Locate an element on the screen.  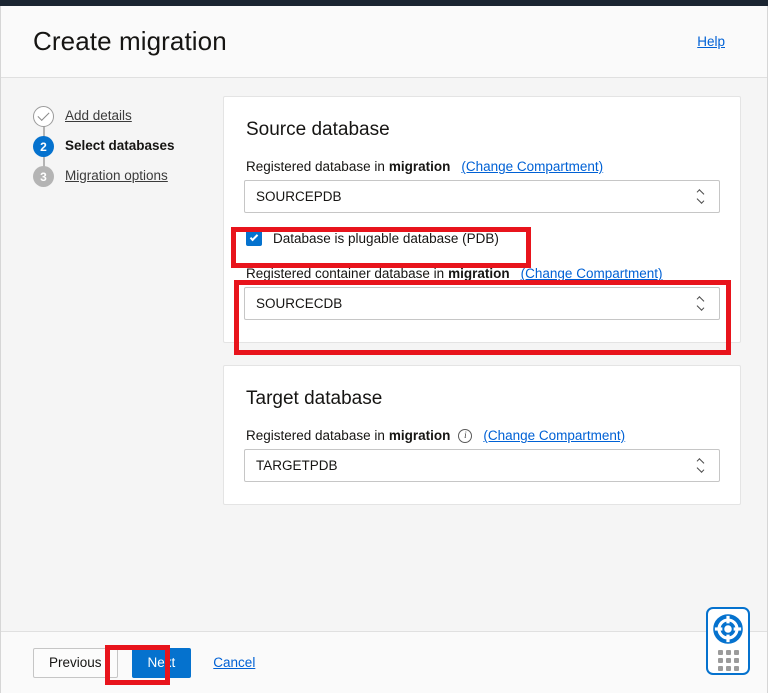
source-database-title: Source database is located at coordinates (318, 129).